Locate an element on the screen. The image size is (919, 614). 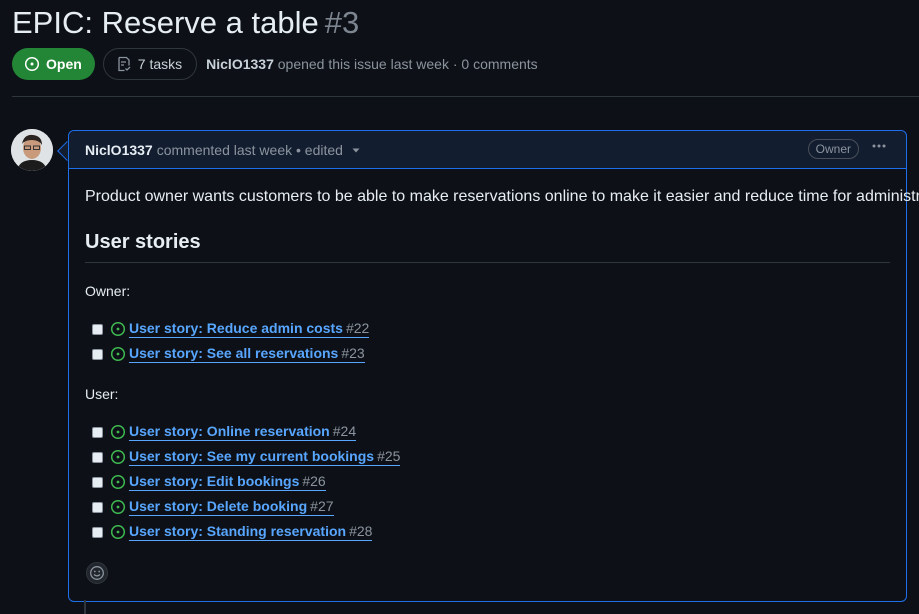
edited-history-dropdown is located at coordinates (356, 150).